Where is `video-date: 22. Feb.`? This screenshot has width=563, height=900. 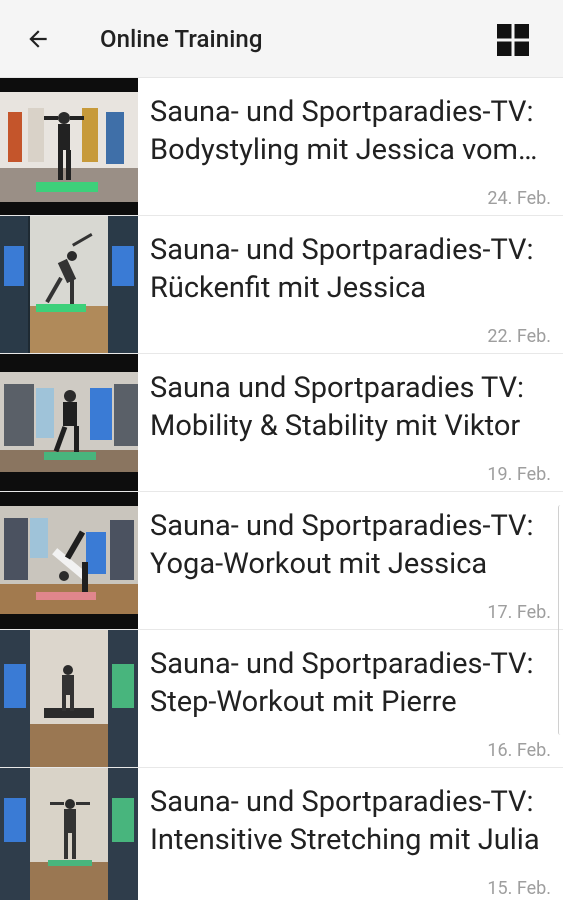 video-date: 22. Feb. is located at coordinates (519, 336).